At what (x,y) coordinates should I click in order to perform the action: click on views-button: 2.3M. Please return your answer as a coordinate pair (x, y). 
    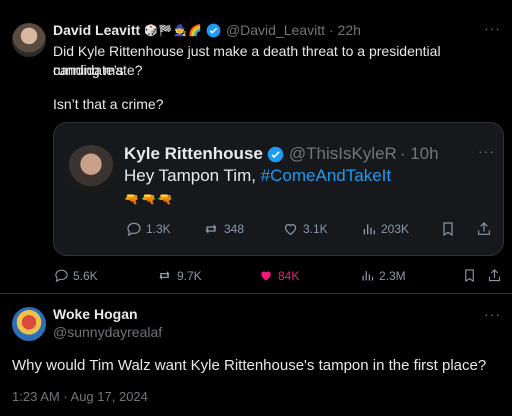
    Looking at the image, I should click on (383, 275).